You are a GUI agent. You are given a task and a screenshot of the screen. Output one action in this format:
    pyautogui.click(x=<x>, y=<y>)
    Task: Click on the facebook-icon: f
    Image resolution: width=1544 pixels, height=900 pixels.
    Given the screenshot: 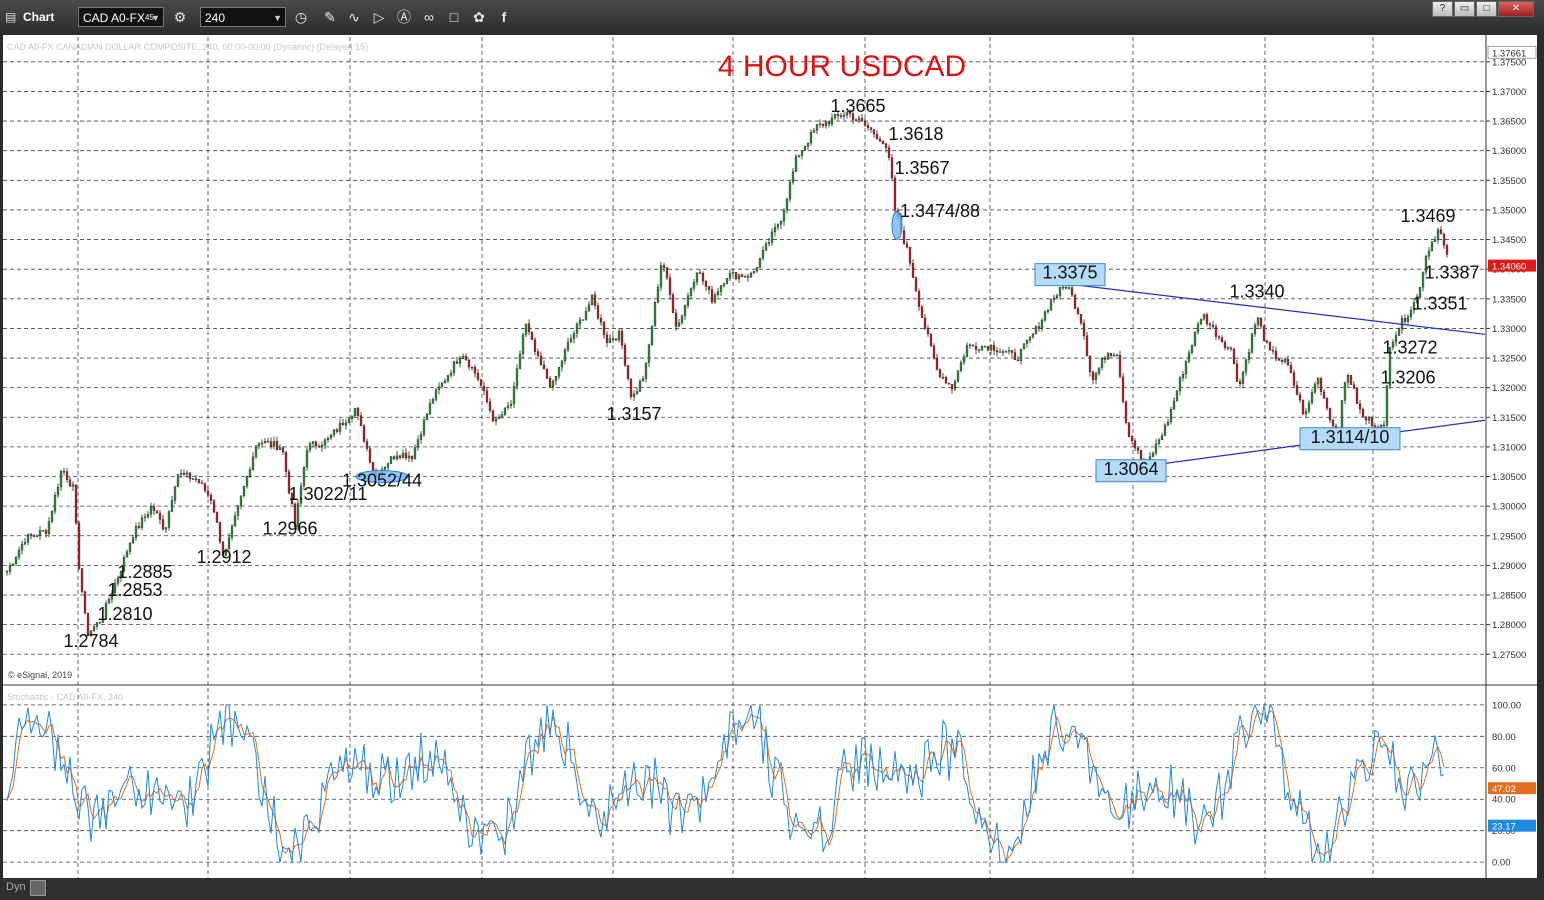 What is the action you would take?
    pyautogui.click(x=504, y=17)
    